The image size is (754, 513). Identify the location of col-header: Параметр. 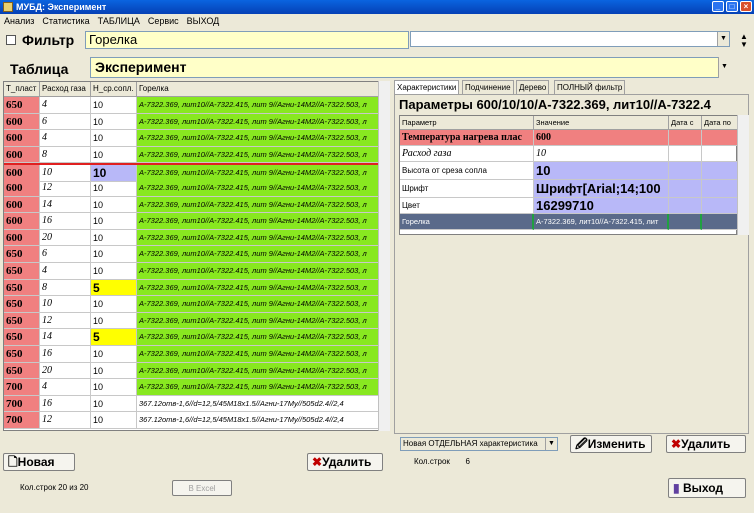
(467, 123).